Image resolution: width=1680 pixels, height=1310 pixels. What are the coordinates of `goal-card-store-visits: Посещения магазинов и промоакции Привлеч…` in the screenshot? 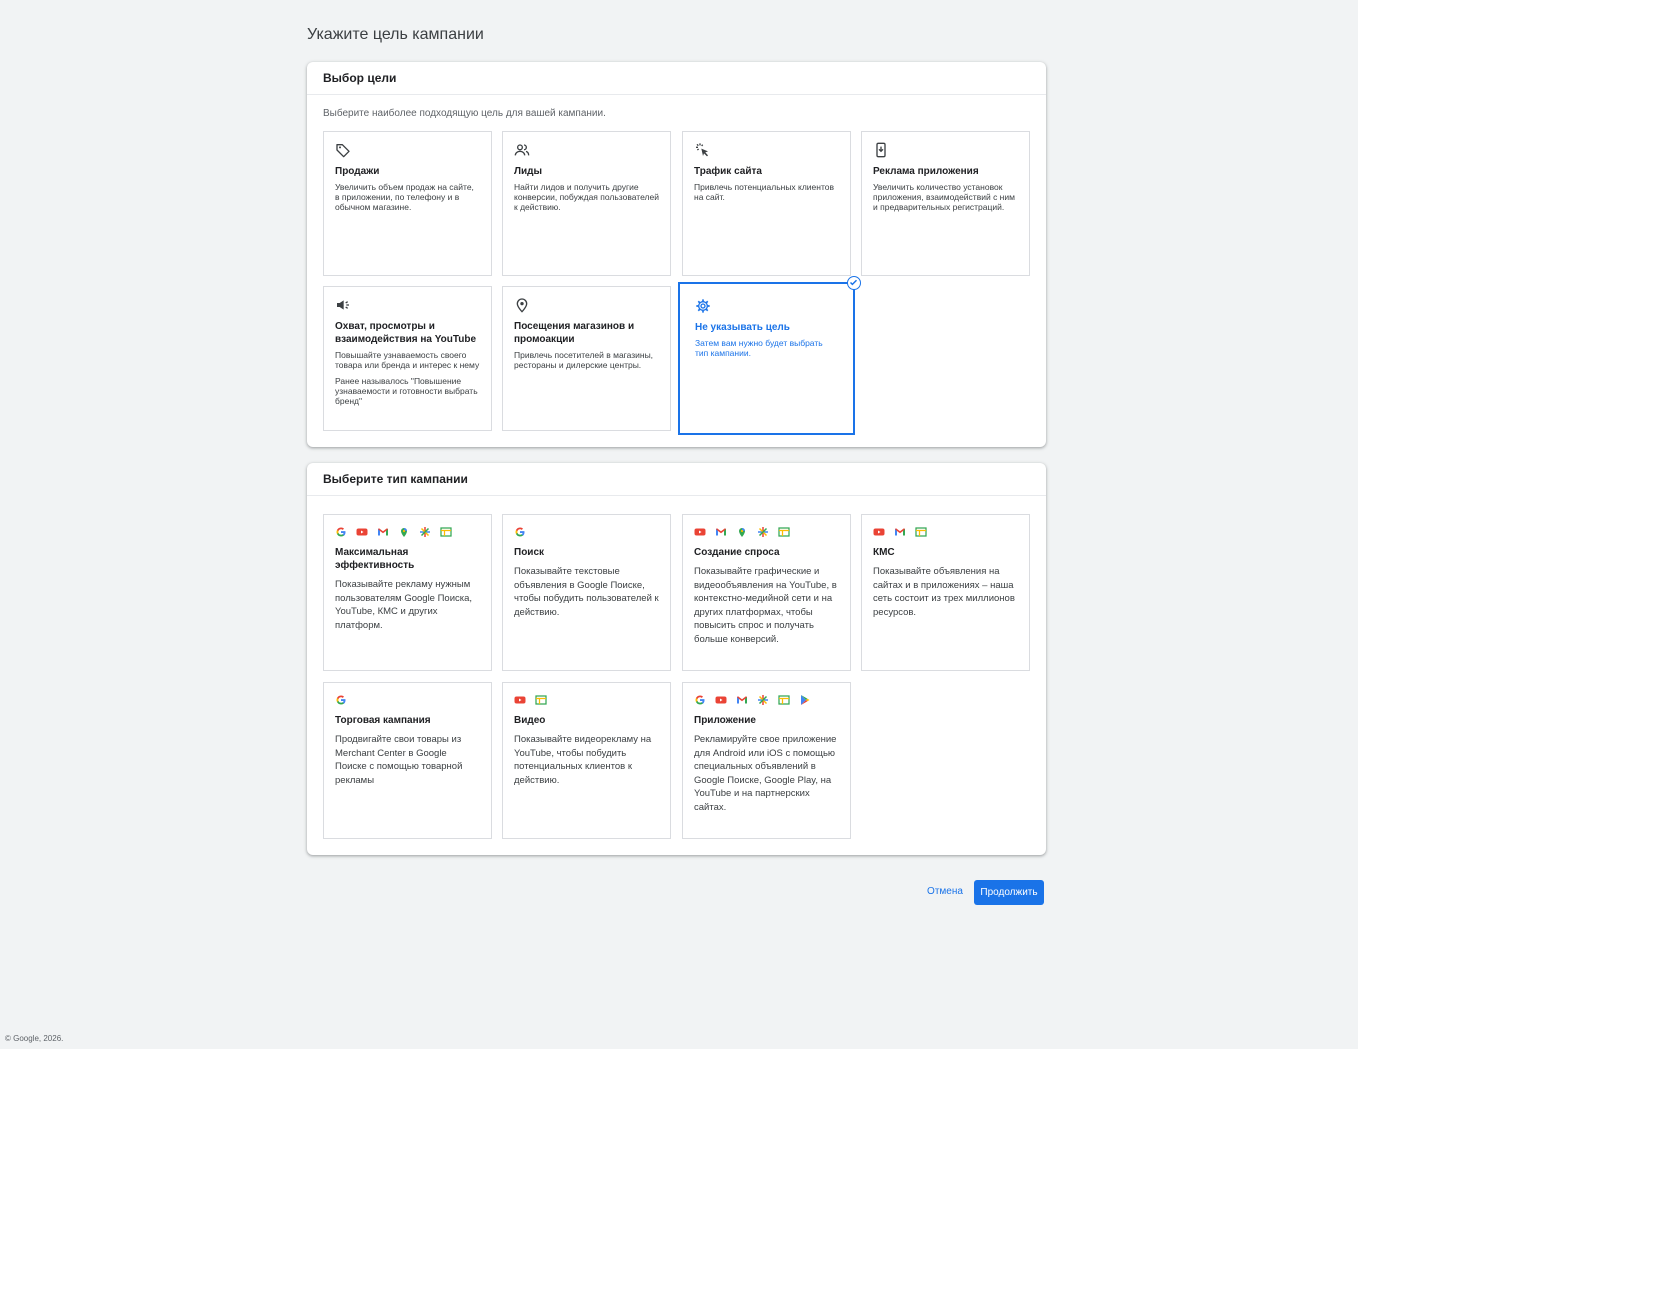 It's located at (586, 358).